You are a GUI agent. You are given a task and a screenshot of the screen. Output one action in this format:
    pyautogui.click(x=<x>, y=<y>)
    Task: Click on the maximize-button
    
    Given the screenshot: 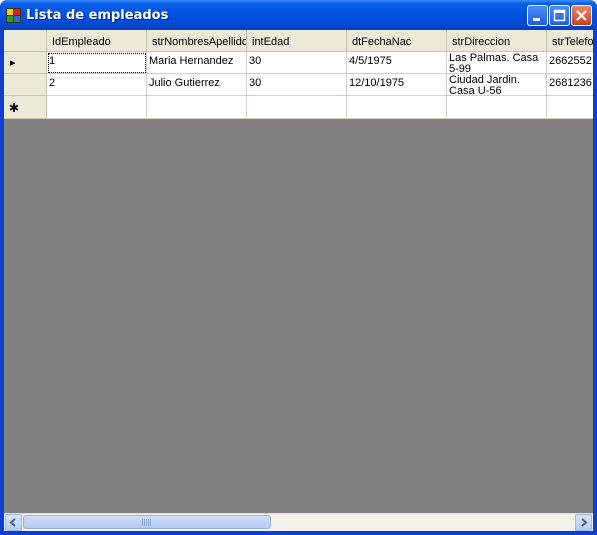 What is the action you would take?
    pyautogui.click(x=559, y=15)
    